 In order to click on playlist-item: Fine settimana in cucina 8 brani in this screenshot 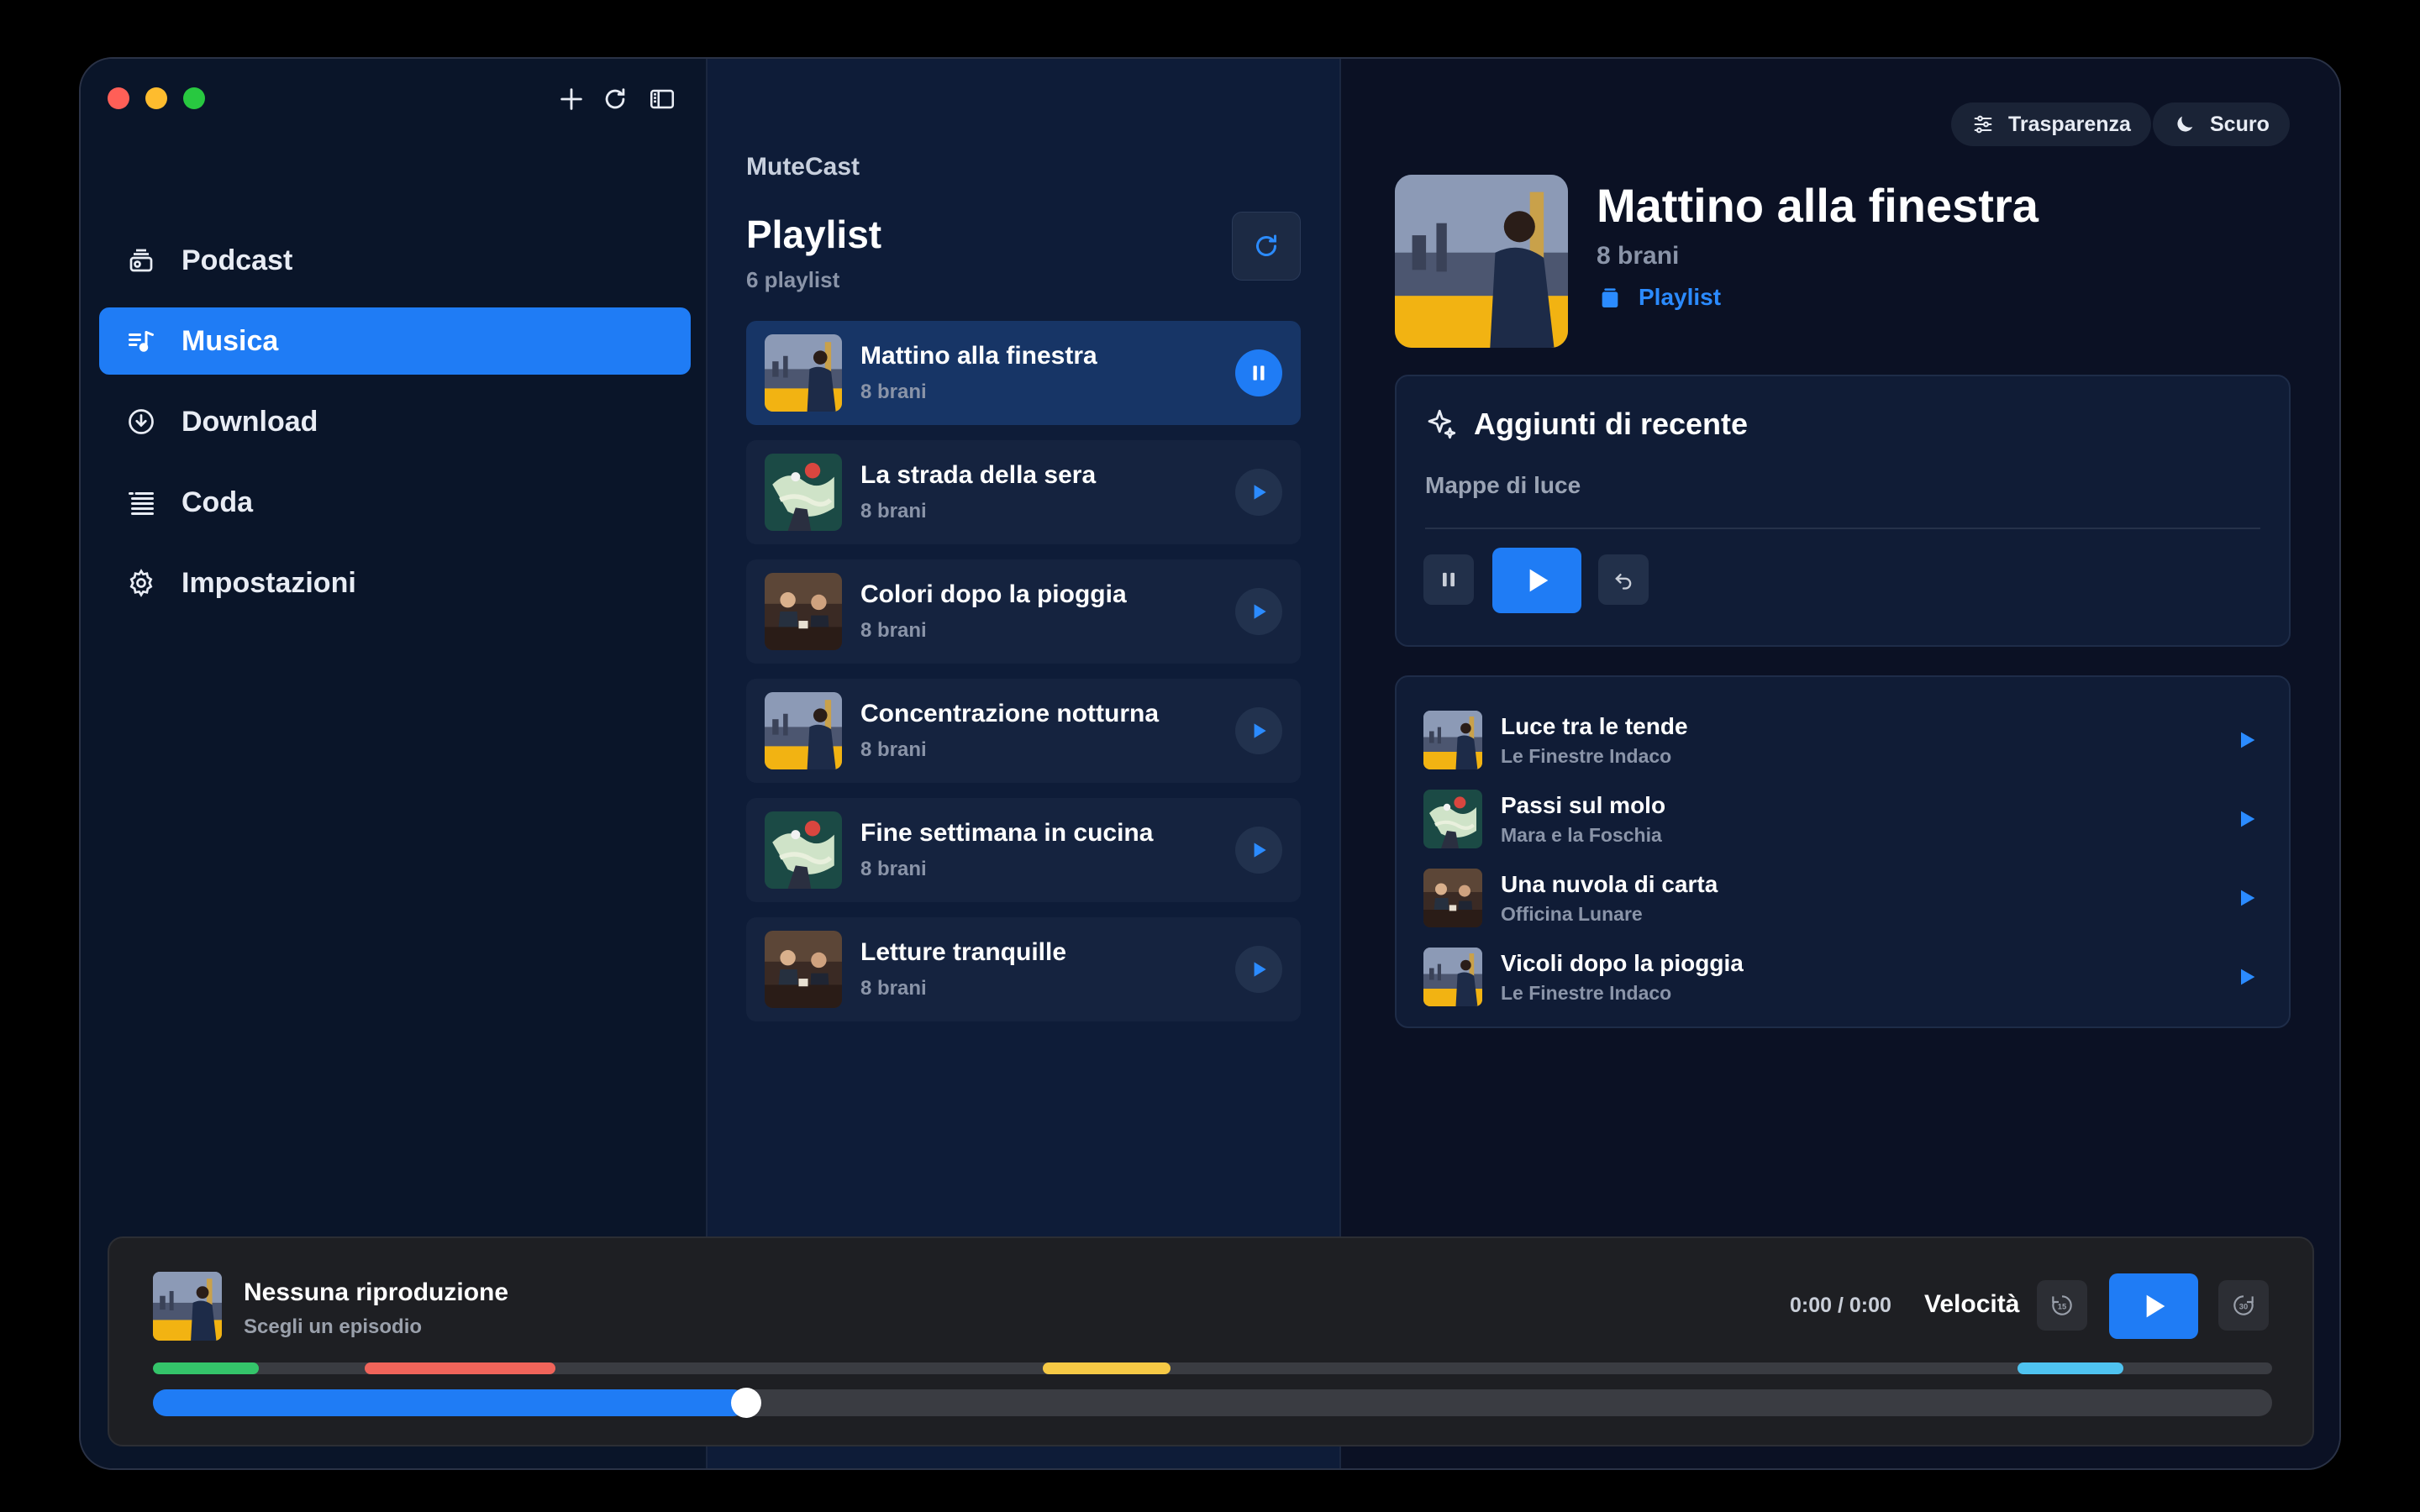, I will do `click(1023, 850)`.